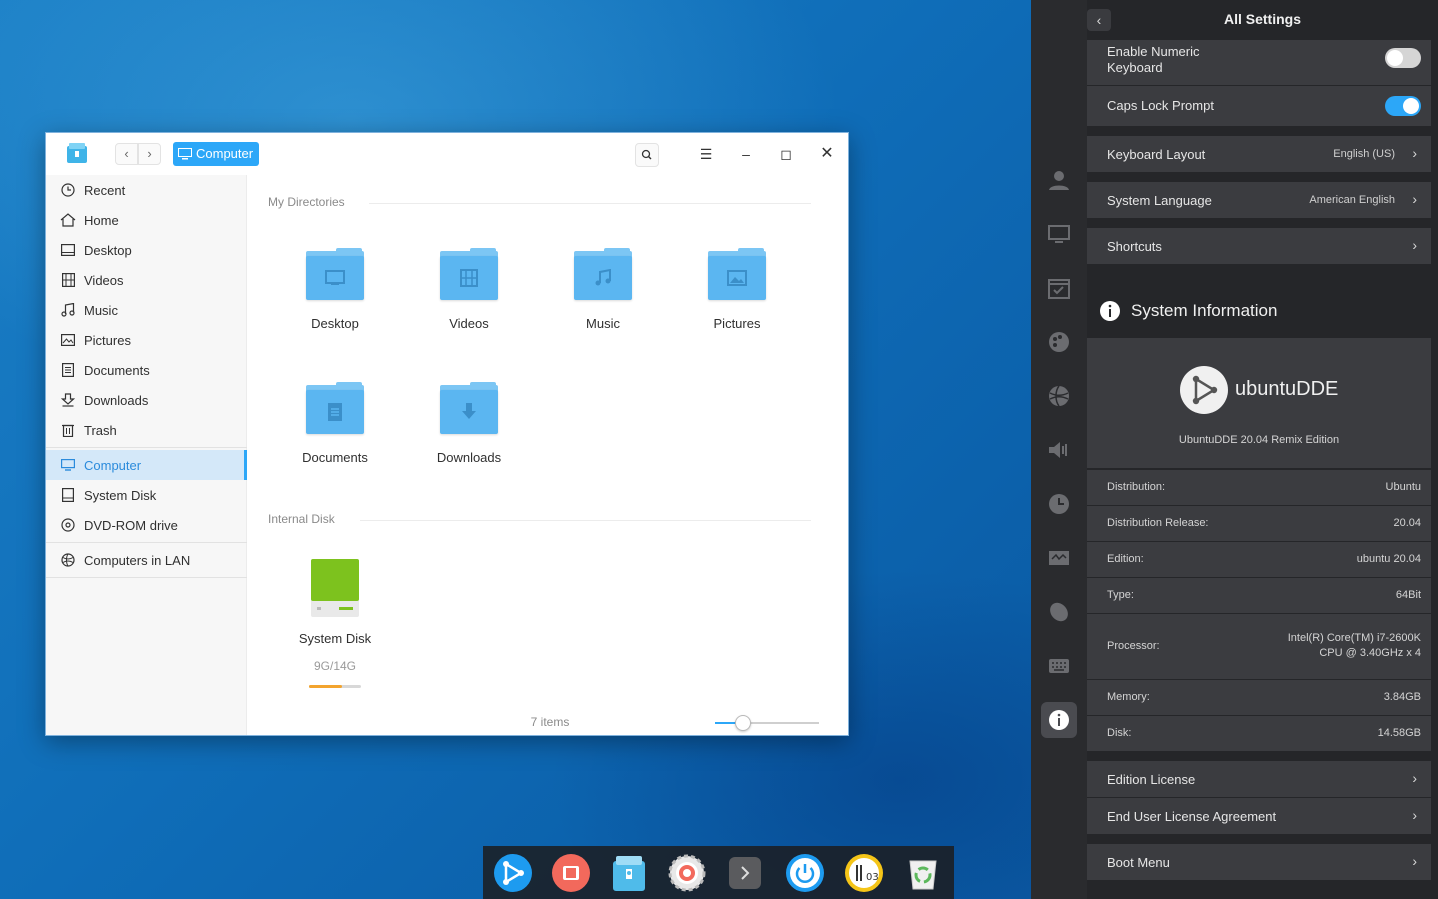 This screenshot has width=1438, height=899. I want to click on folder-music: Music, so click(603, 289).